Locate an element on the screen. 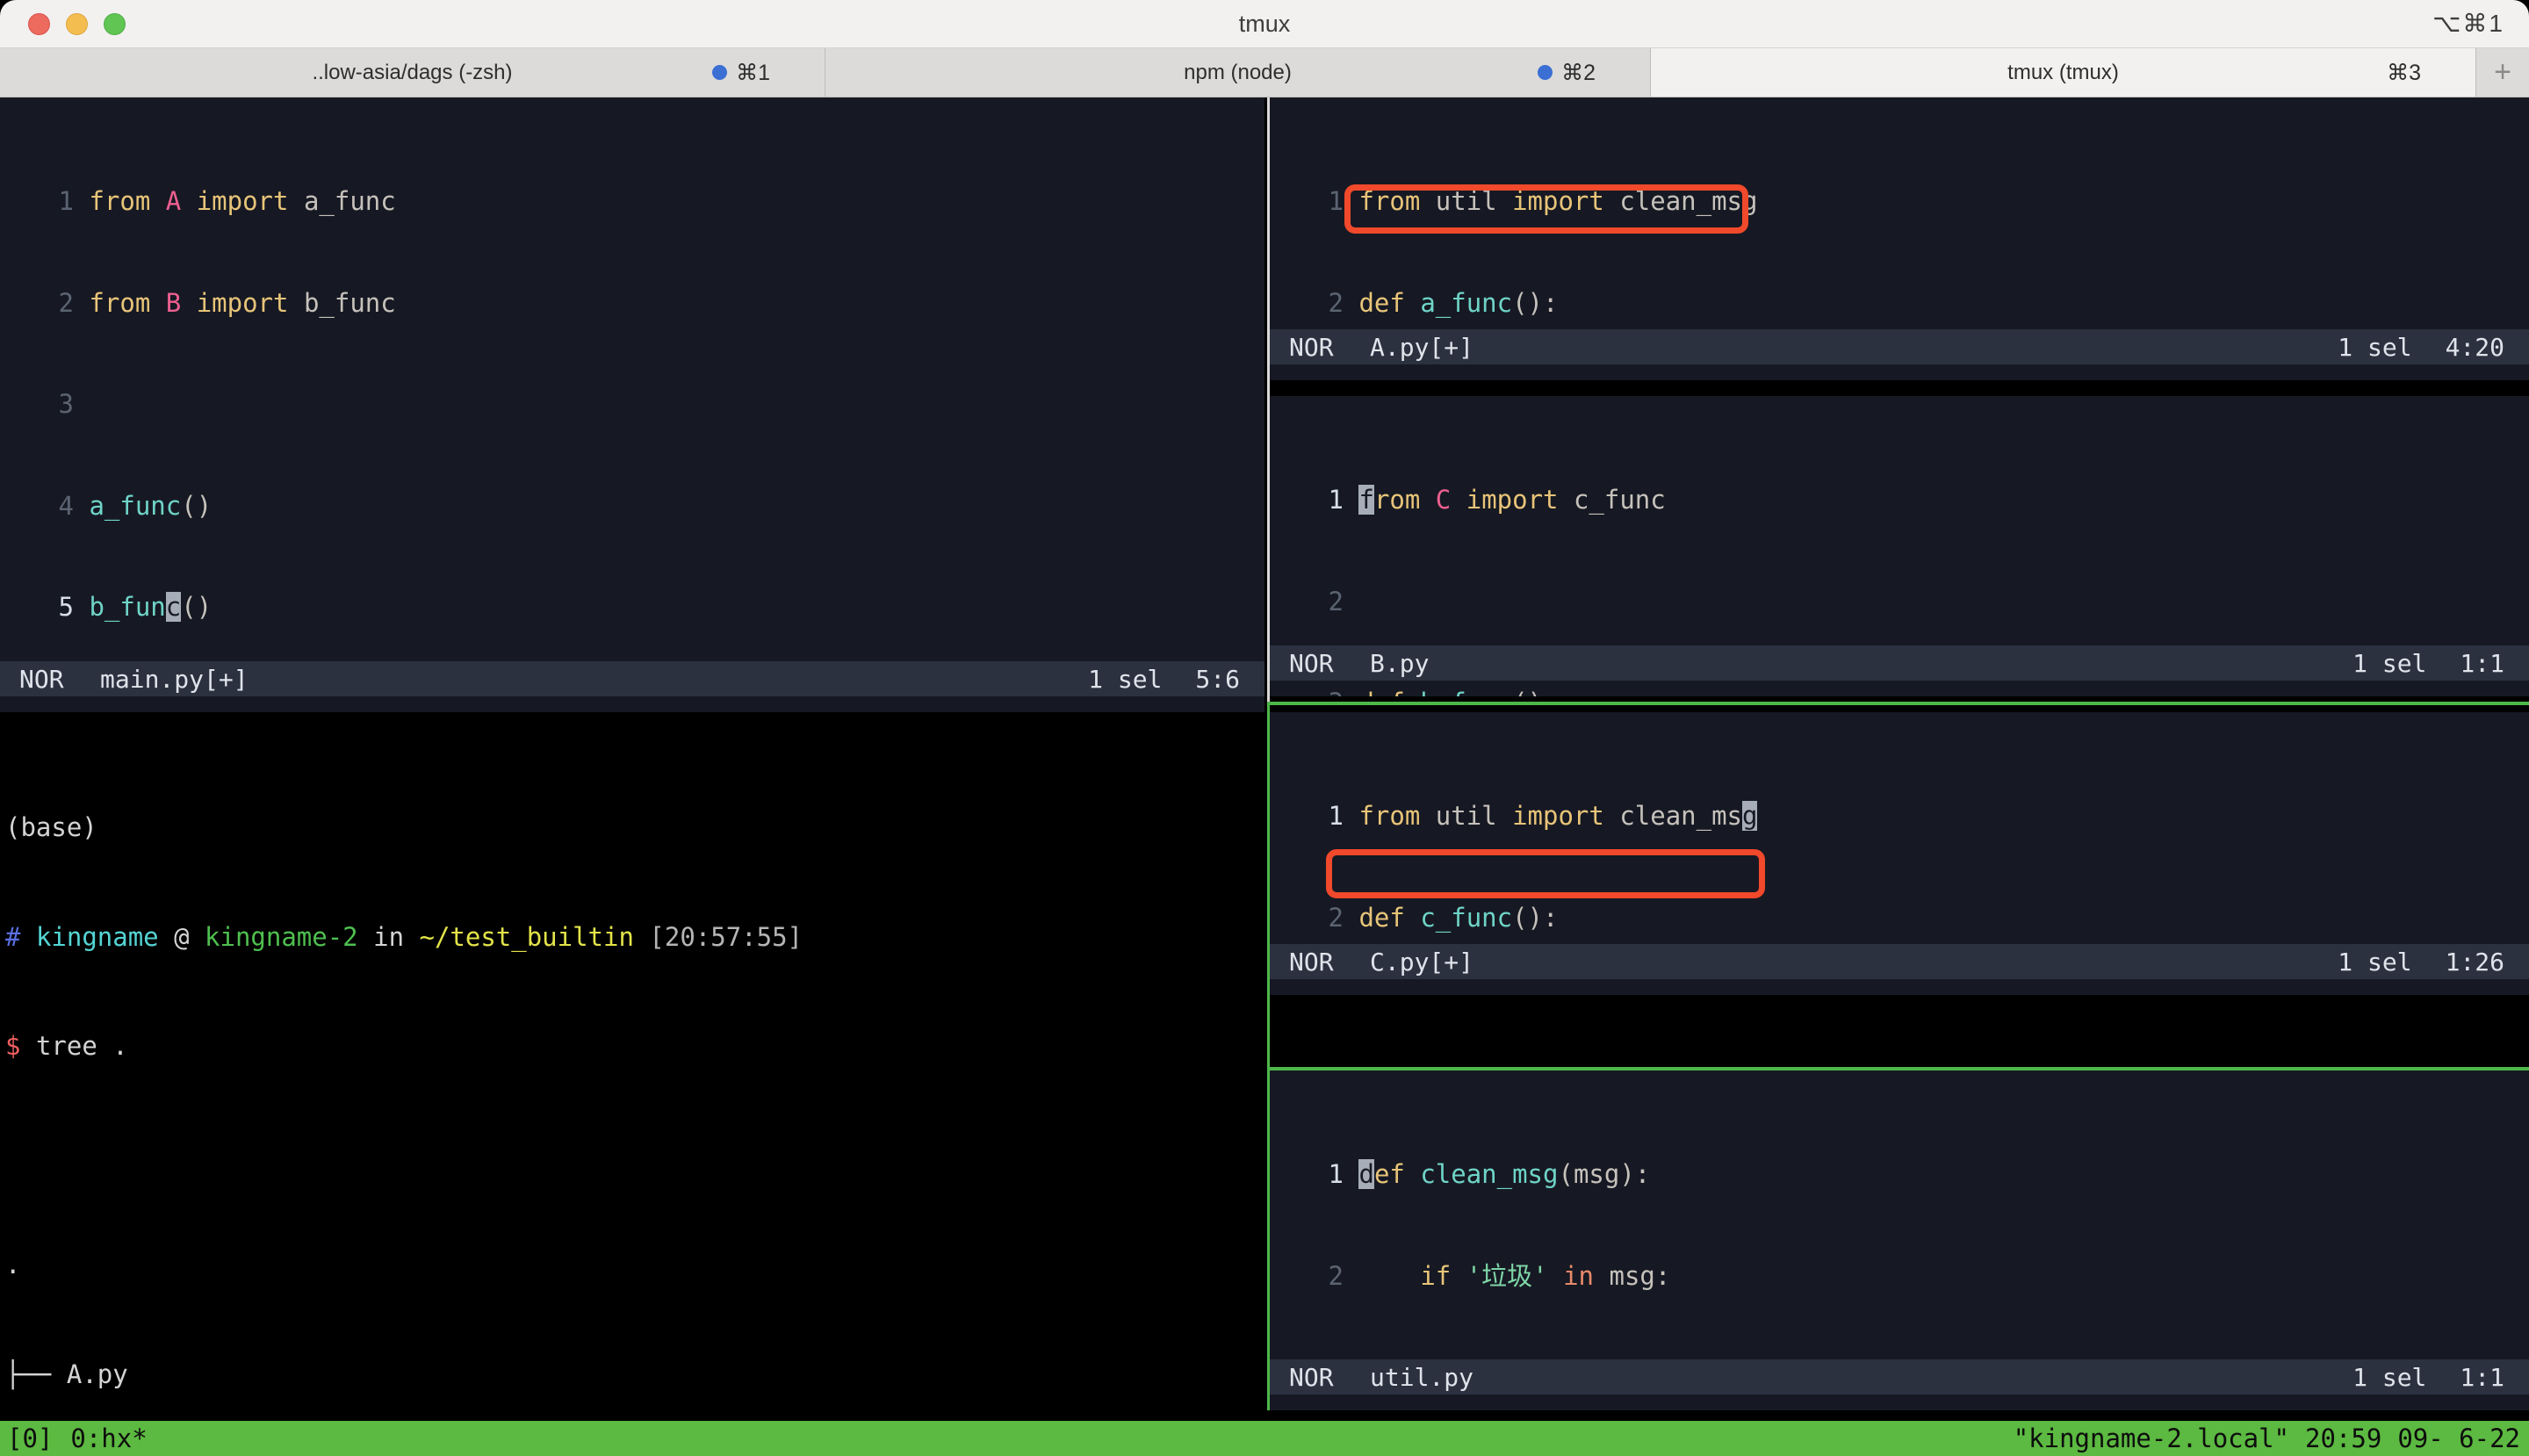  tab-shortcut: ⌘3 is located at coordinates (2404, 72).